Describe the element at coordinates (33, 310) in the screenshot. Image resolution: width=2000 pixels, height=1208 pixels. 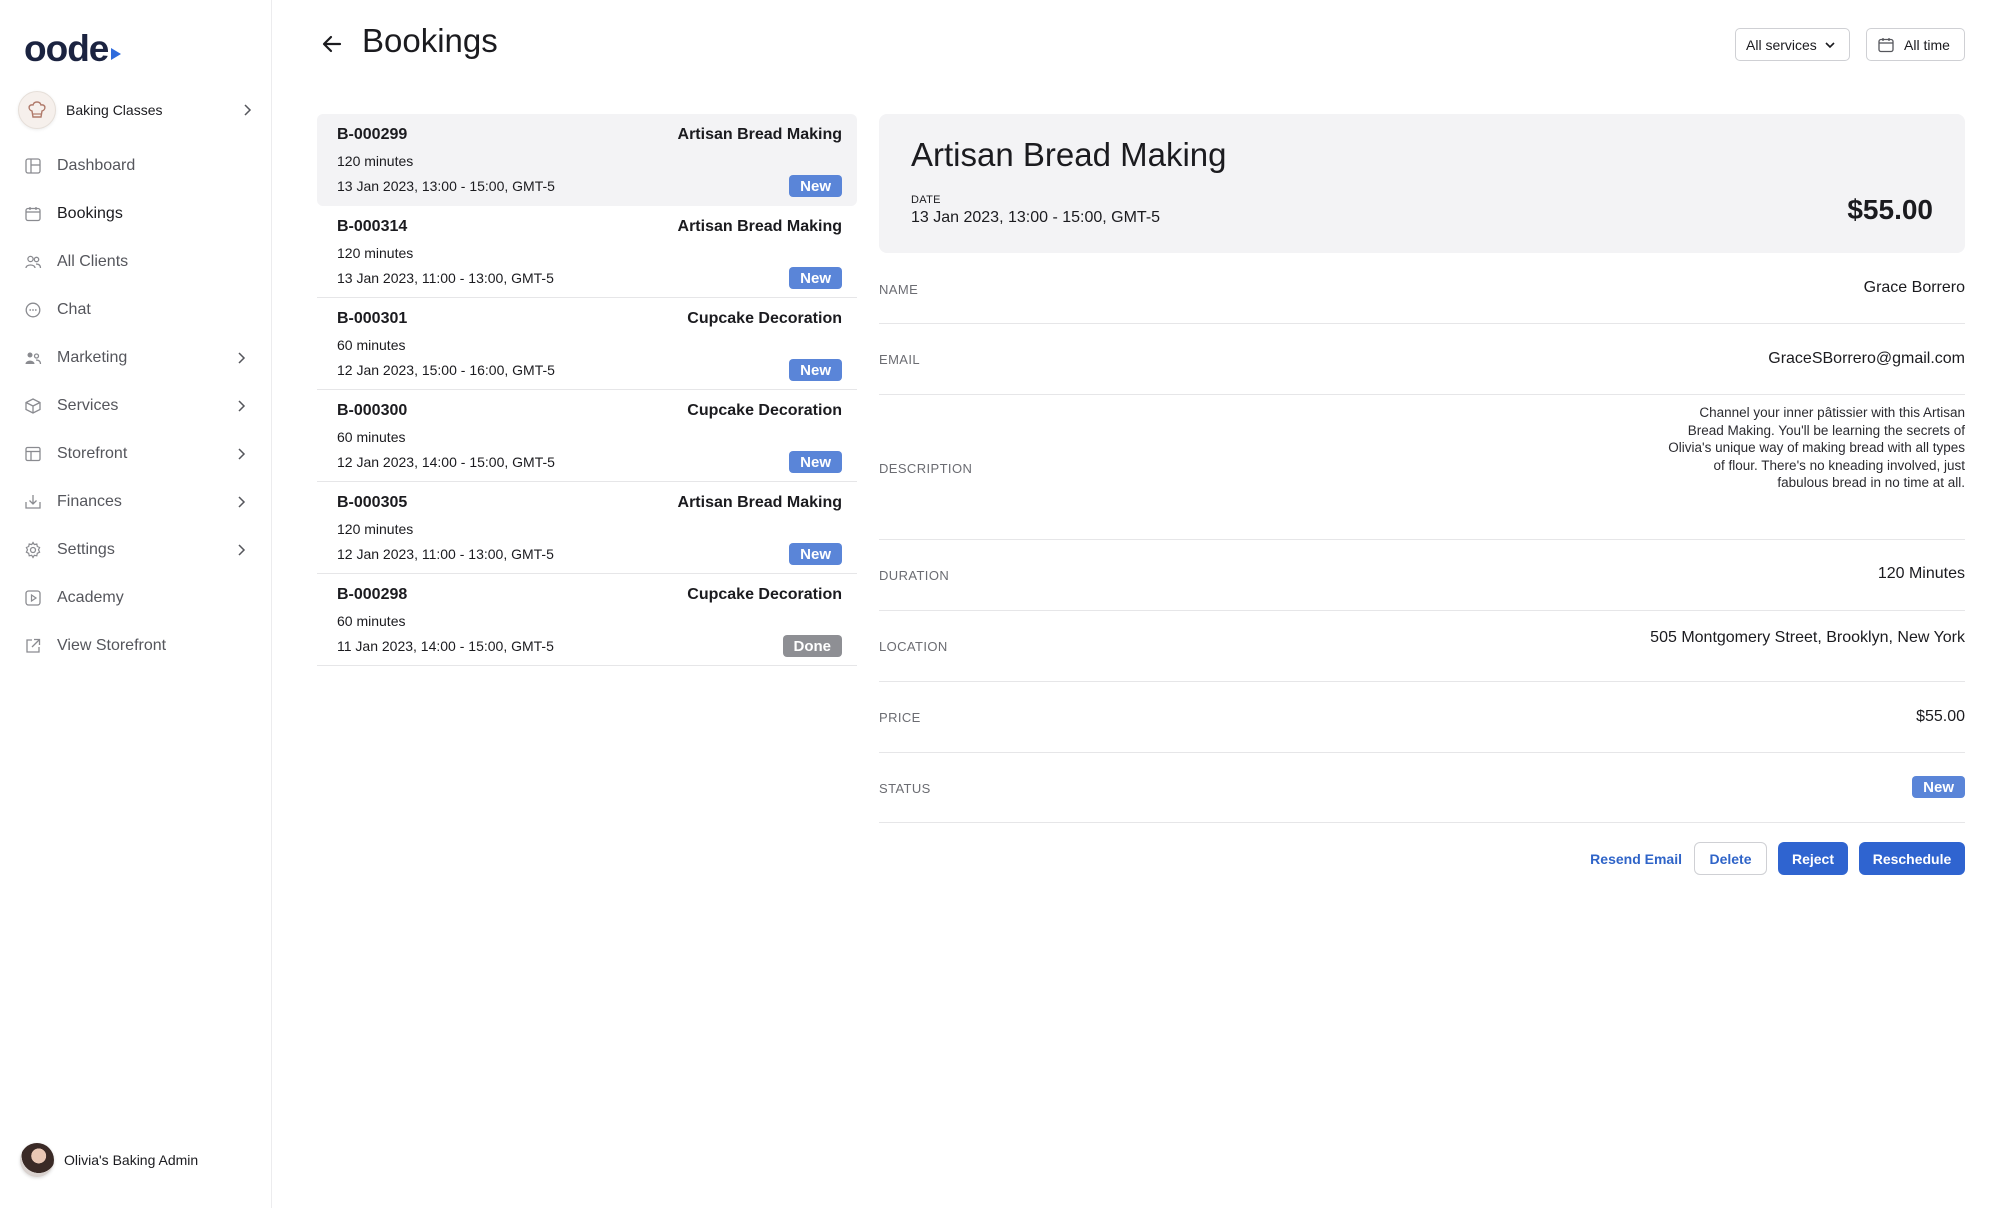
I see `chat-icon` at that location.